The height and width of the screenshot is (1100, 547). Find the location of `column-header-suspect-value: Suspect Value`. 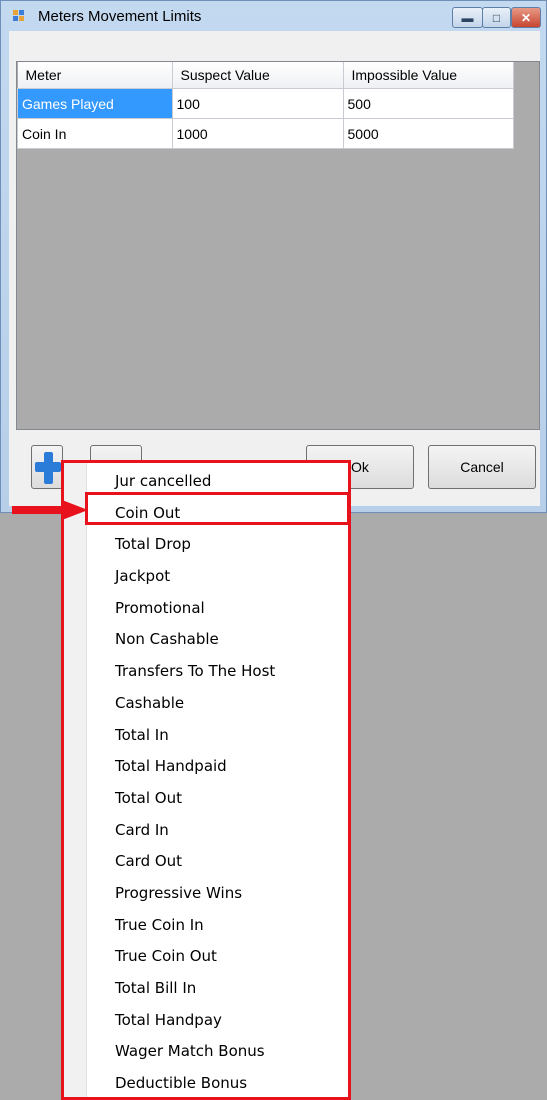

column-header-suspect-value: Suspect Value is located at coordinates (258, 75).